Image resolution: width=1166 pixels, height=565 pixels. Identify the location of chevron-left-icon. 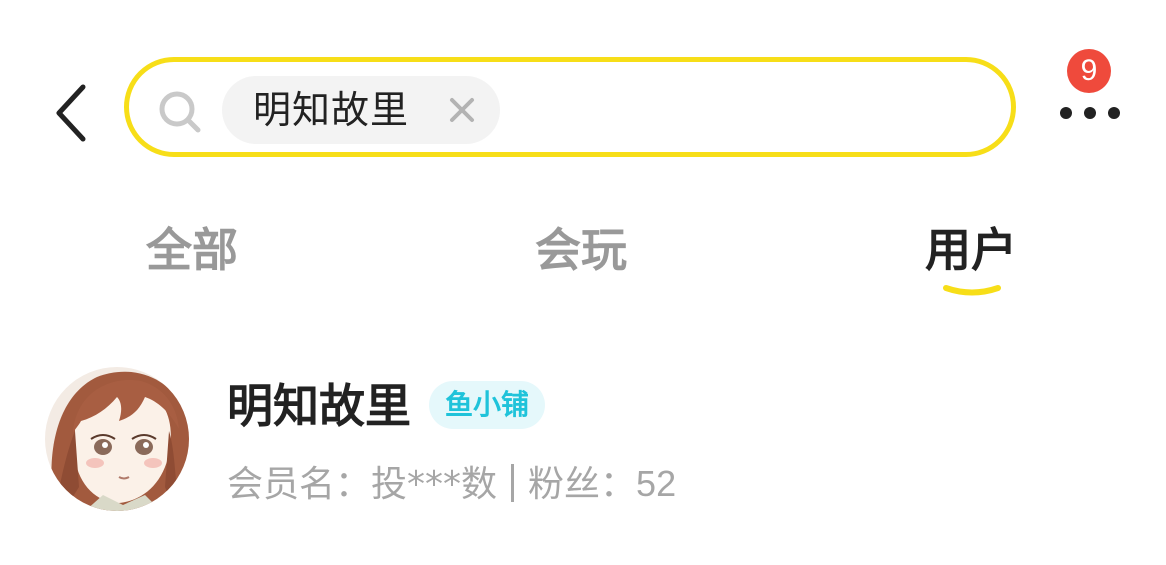
(71, 113).